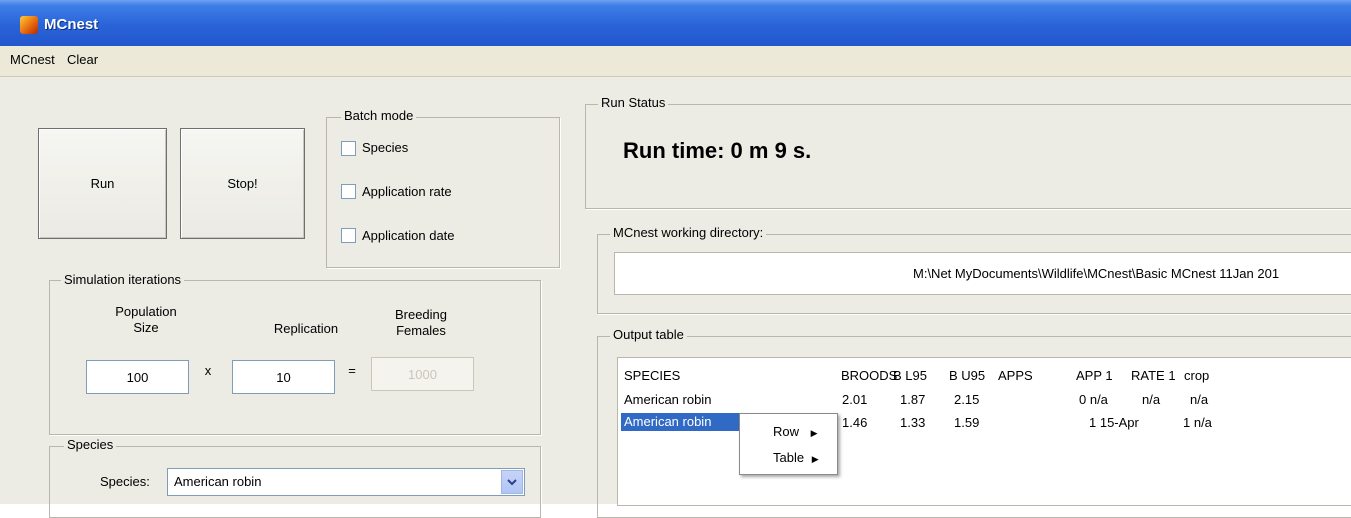  I want to click on application-rate-checkbox-label: Application rate, so click(407, 191).